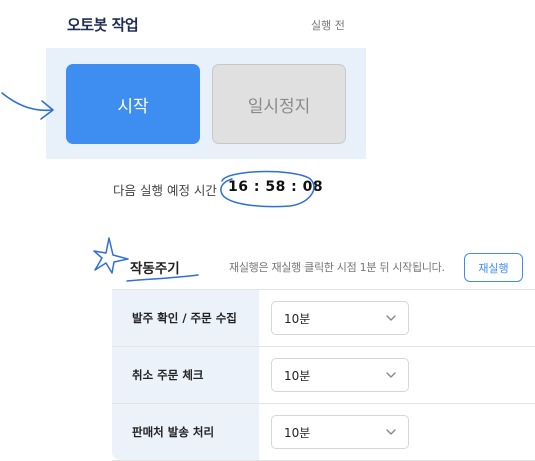 The height and width of the screenshot is (461, 535). Describe the element at coordinates (111, 255) in the screenshot. I see `star-icon` at that location.